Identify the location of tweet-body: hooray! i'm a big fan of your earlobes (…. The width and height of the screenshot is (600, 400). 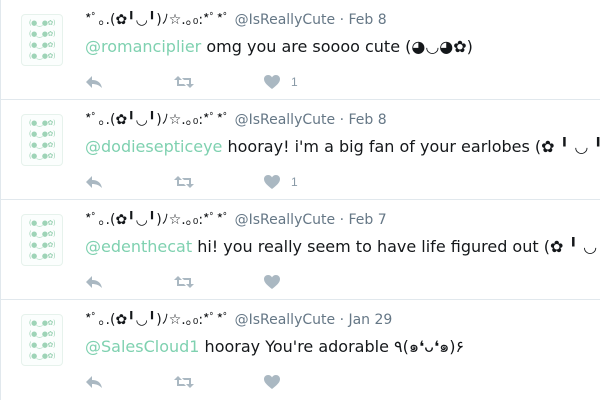
(411, 146).